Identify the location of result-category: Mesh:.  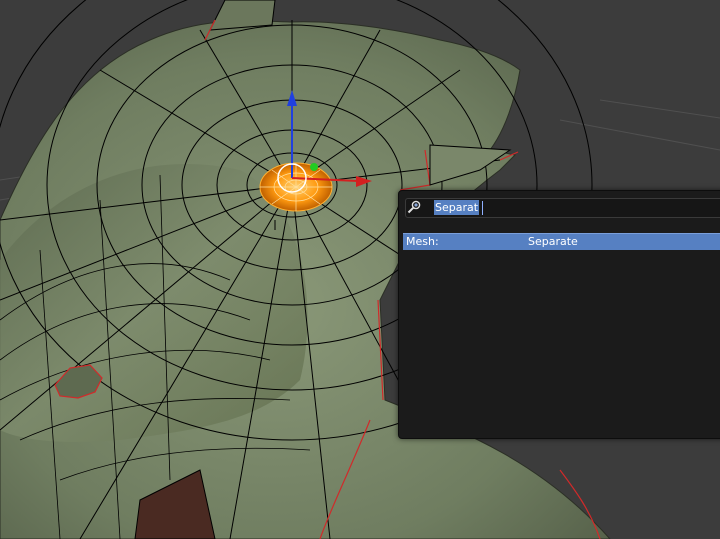
(422, 241).